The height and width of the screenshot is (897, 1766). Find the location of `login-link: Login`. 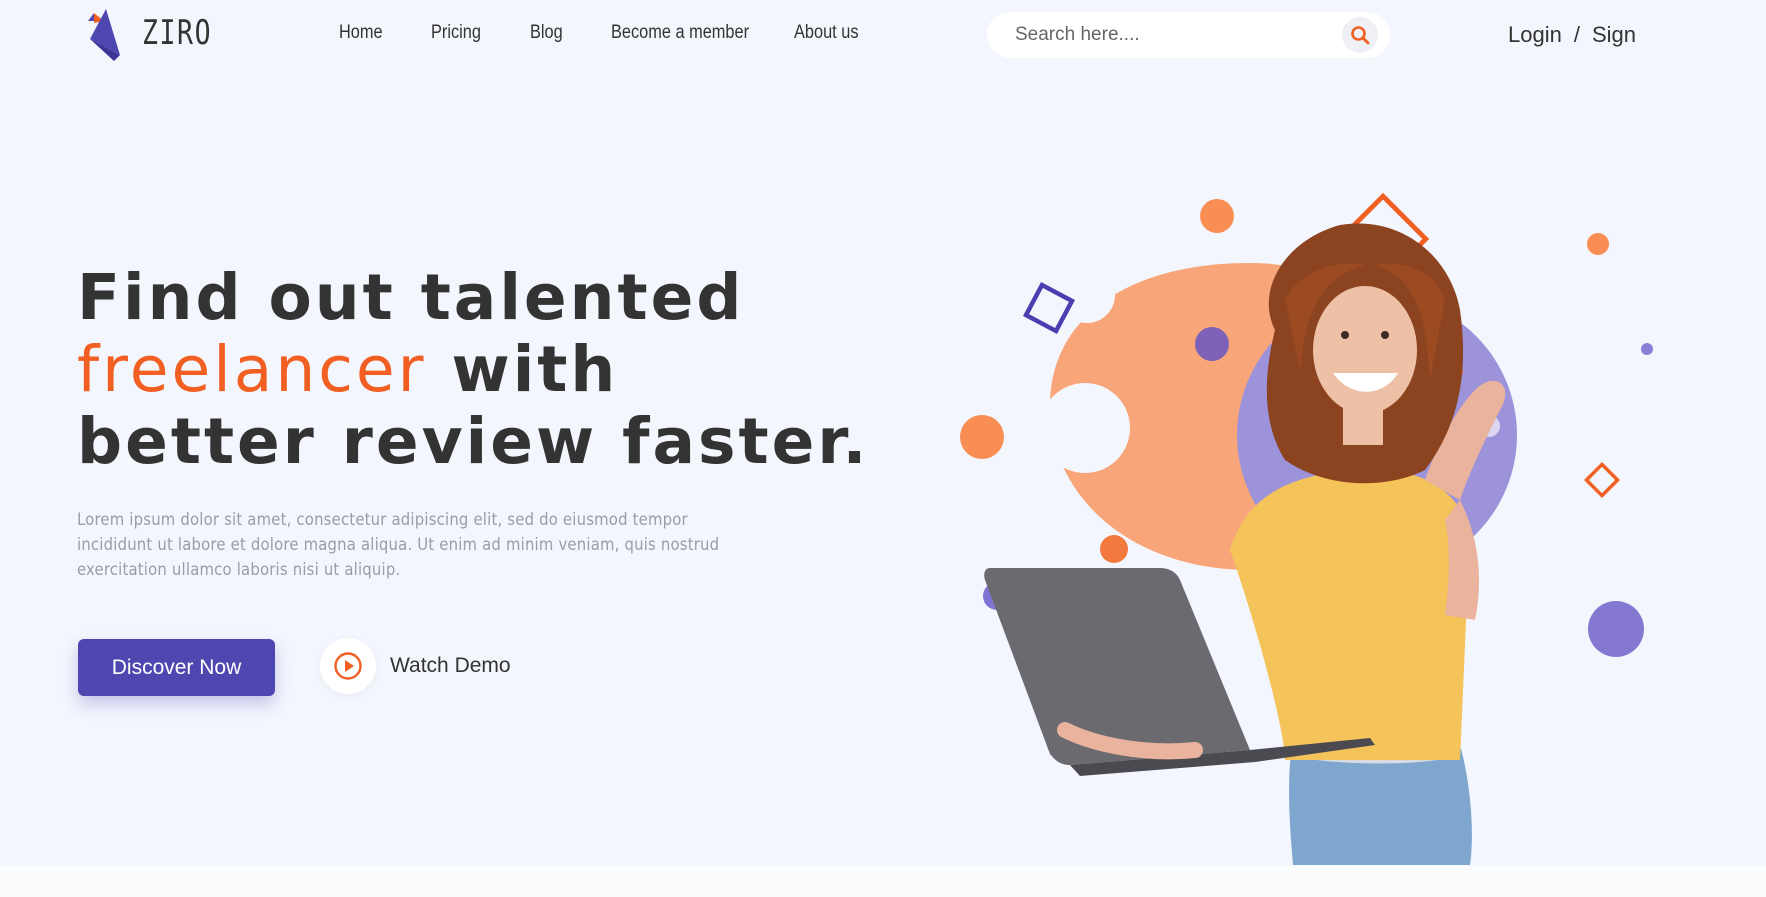

login-link: Login is located at coordinates (1535, 35).